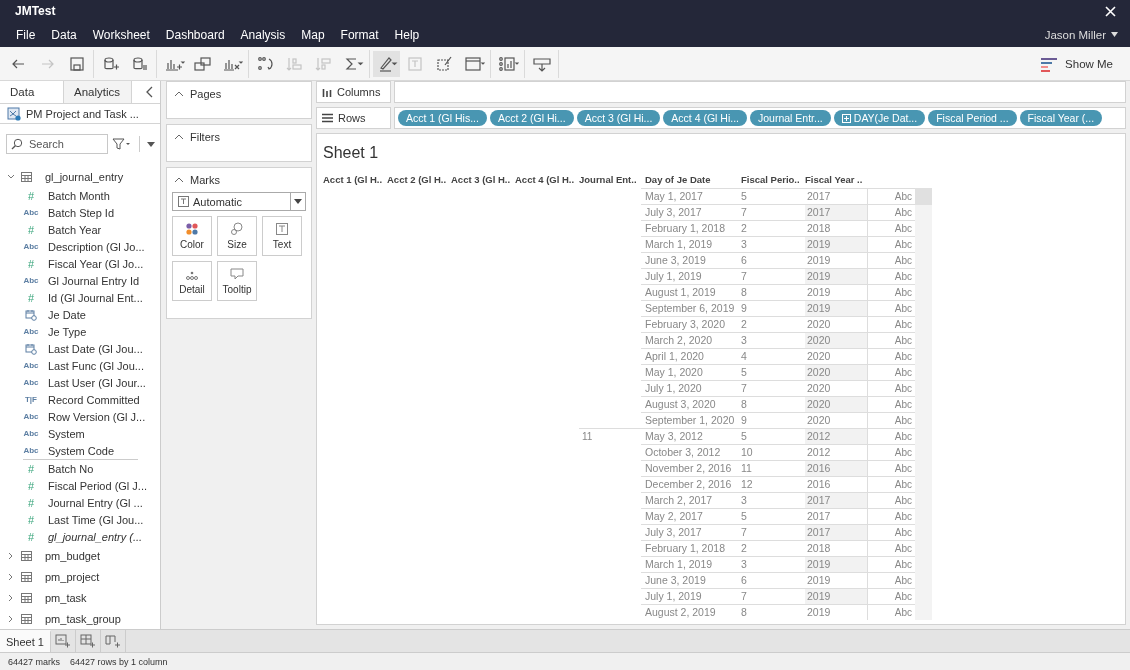 Image resolution: width=1130 pixels, height=670 pixels. What do you see at coordinates (112, 641) in the screenshot?
I see `book-plus-icon` at bounding box center [112, 641].